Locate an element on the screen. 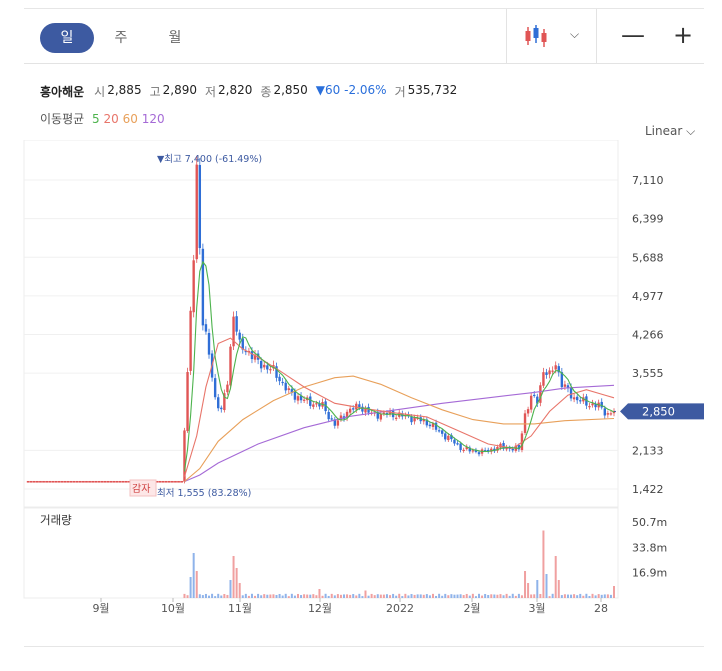  ma60-legend: 60 is located at coordinates (130, 119).